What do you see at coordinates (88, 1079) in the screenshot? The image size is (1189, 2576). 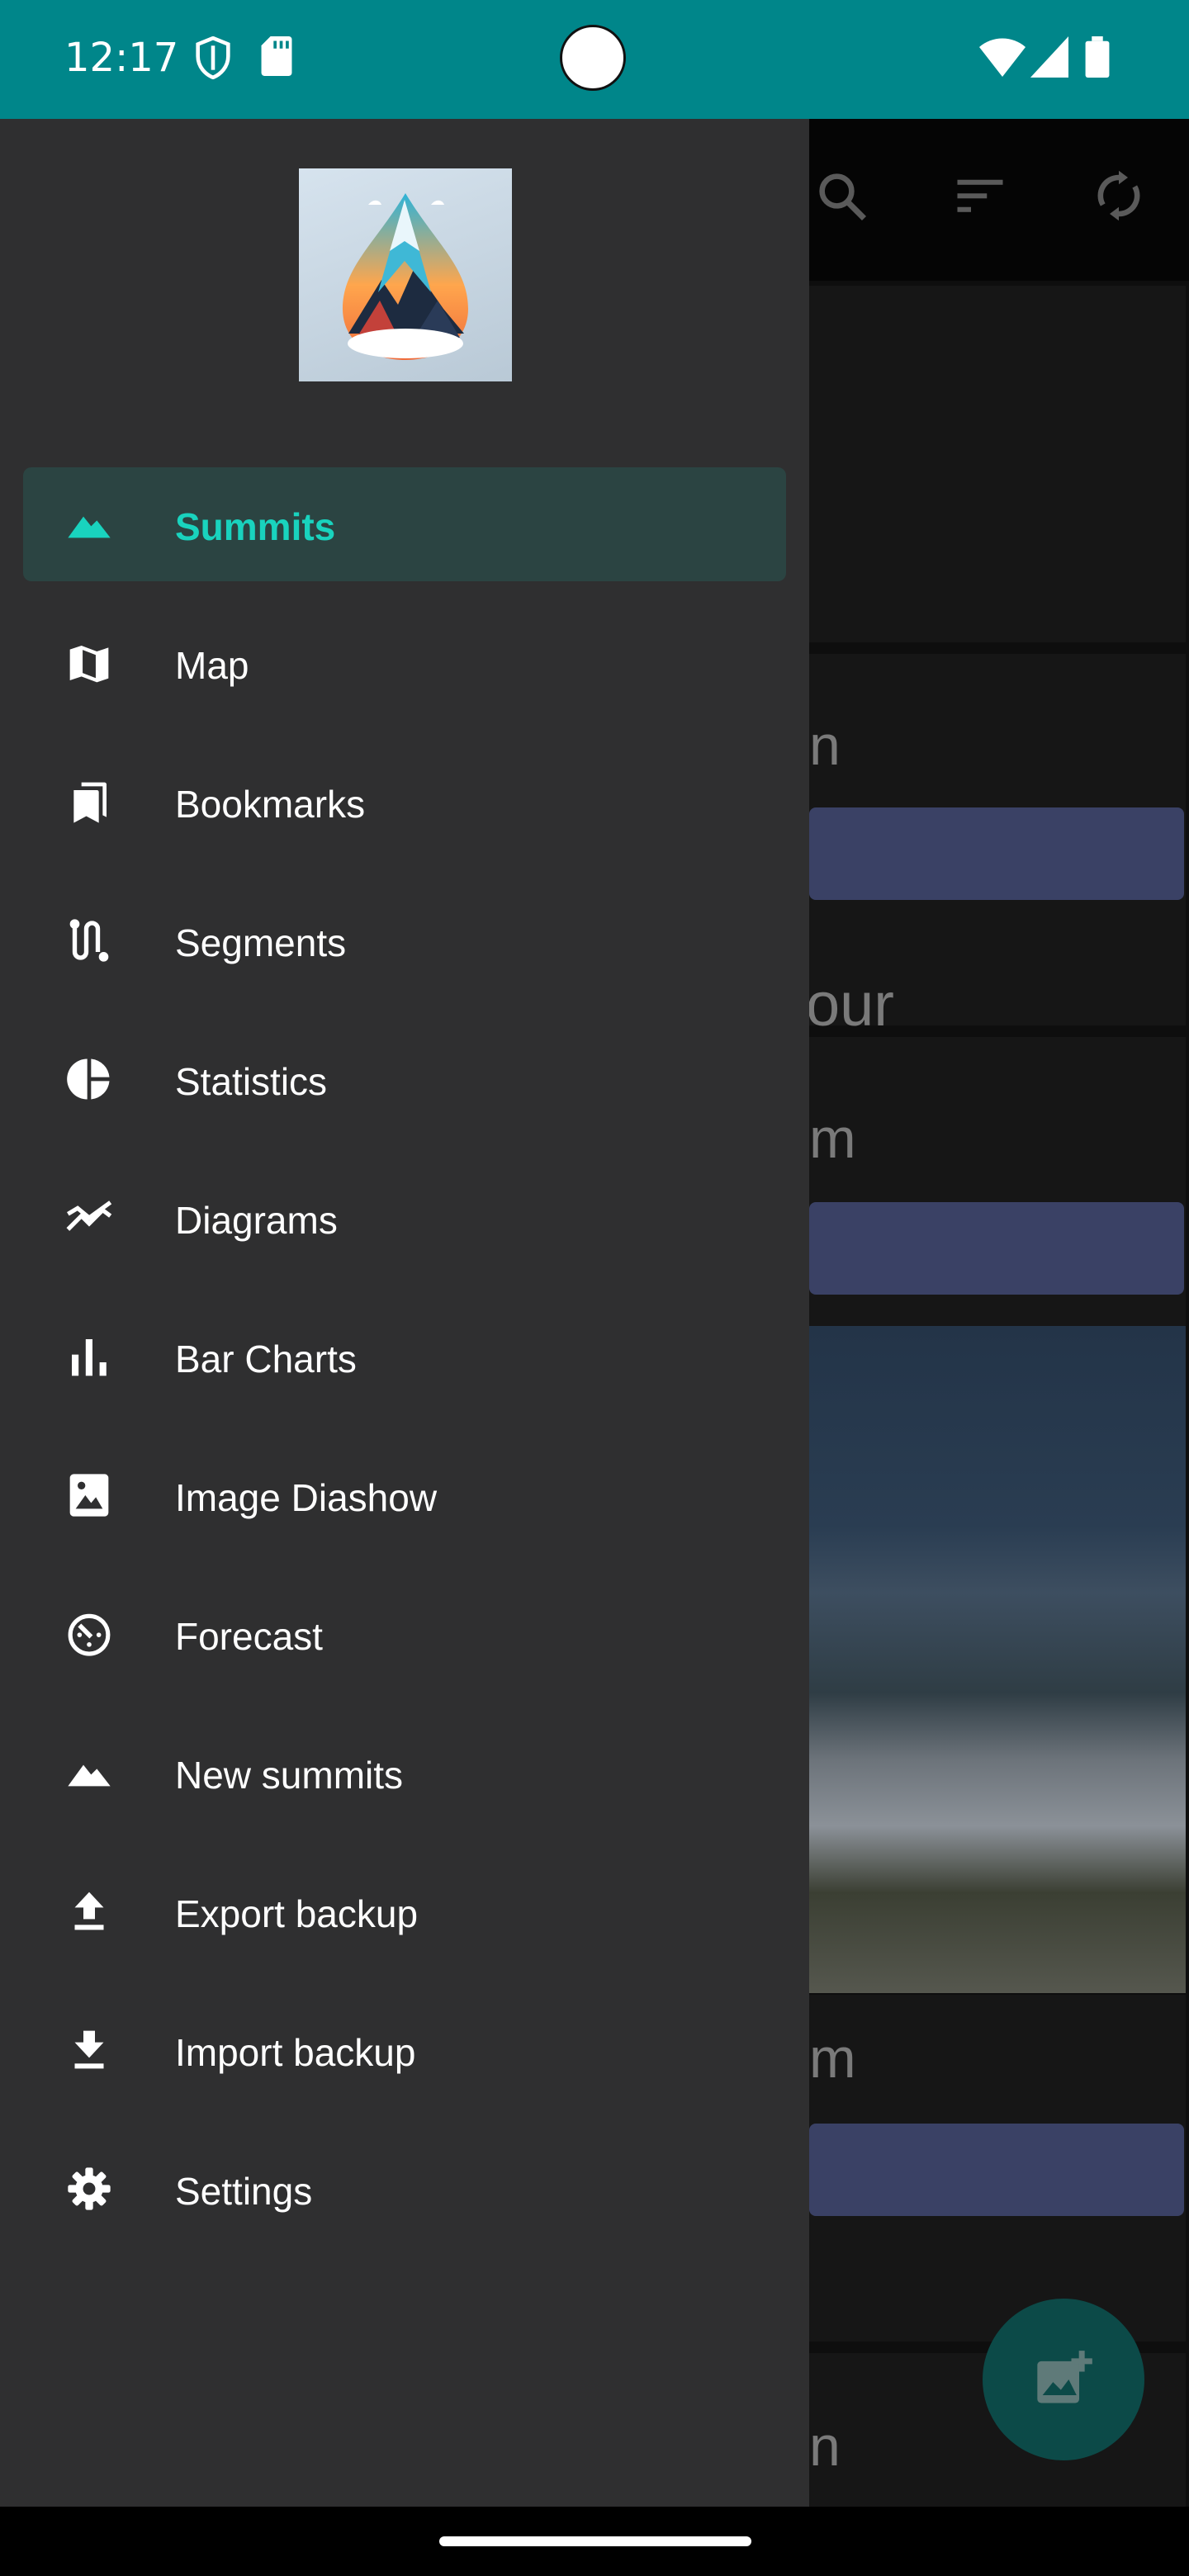 I see `pie-chart-icon` at bounding box center [88, 1079].